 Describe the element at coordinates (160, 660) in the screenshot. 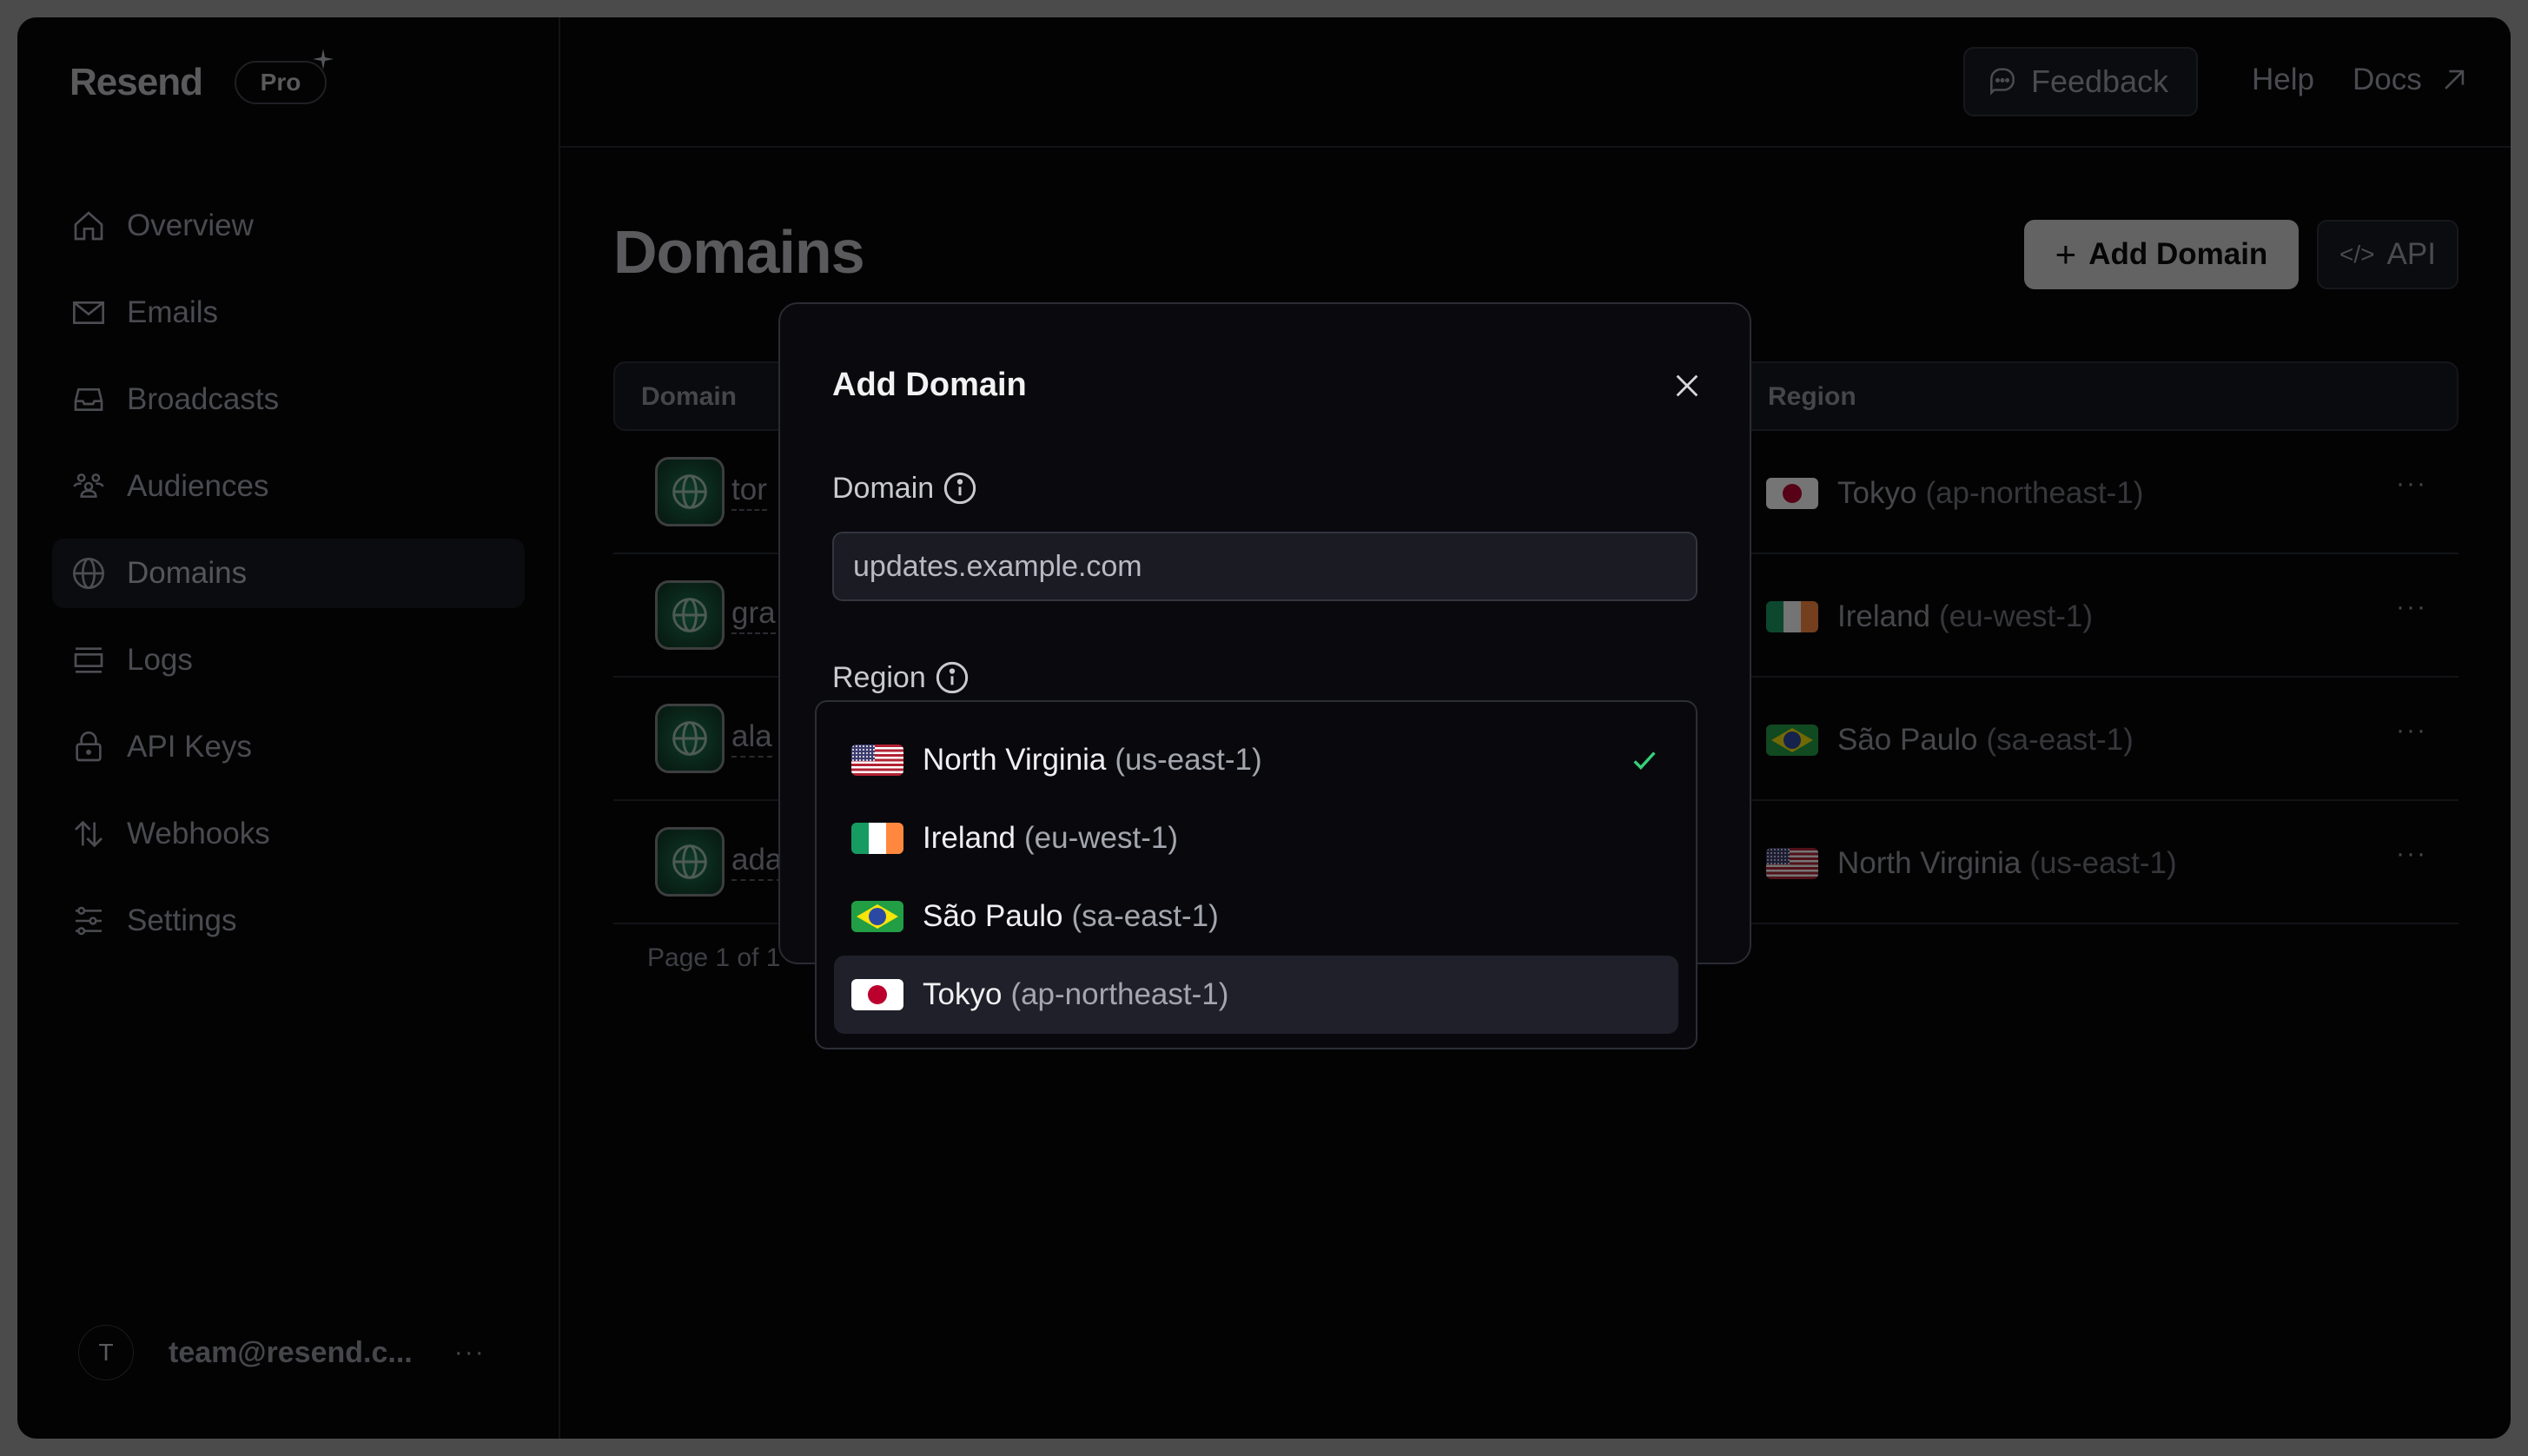

I see `sidebar-item-label: Logs` at that location.